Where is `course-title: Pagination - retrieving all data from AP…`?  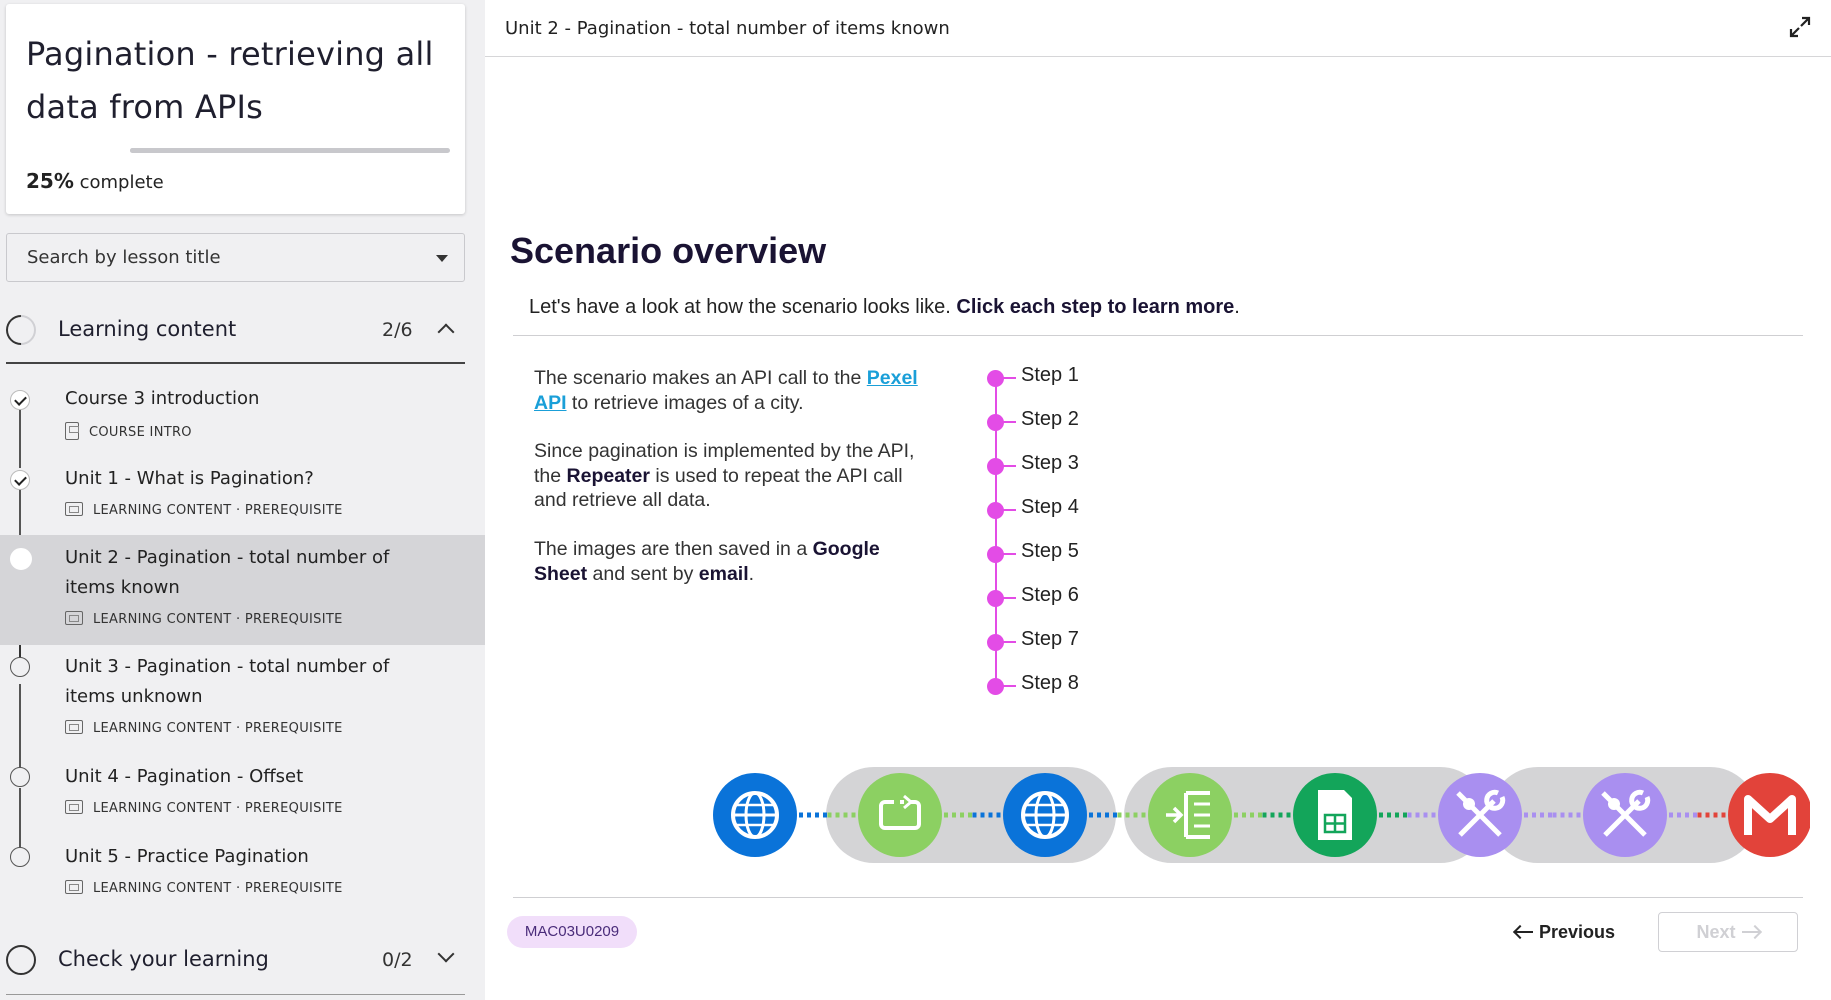
course-title: Pagination - retrieving all data from AP… is located at coordinates (230, 80).